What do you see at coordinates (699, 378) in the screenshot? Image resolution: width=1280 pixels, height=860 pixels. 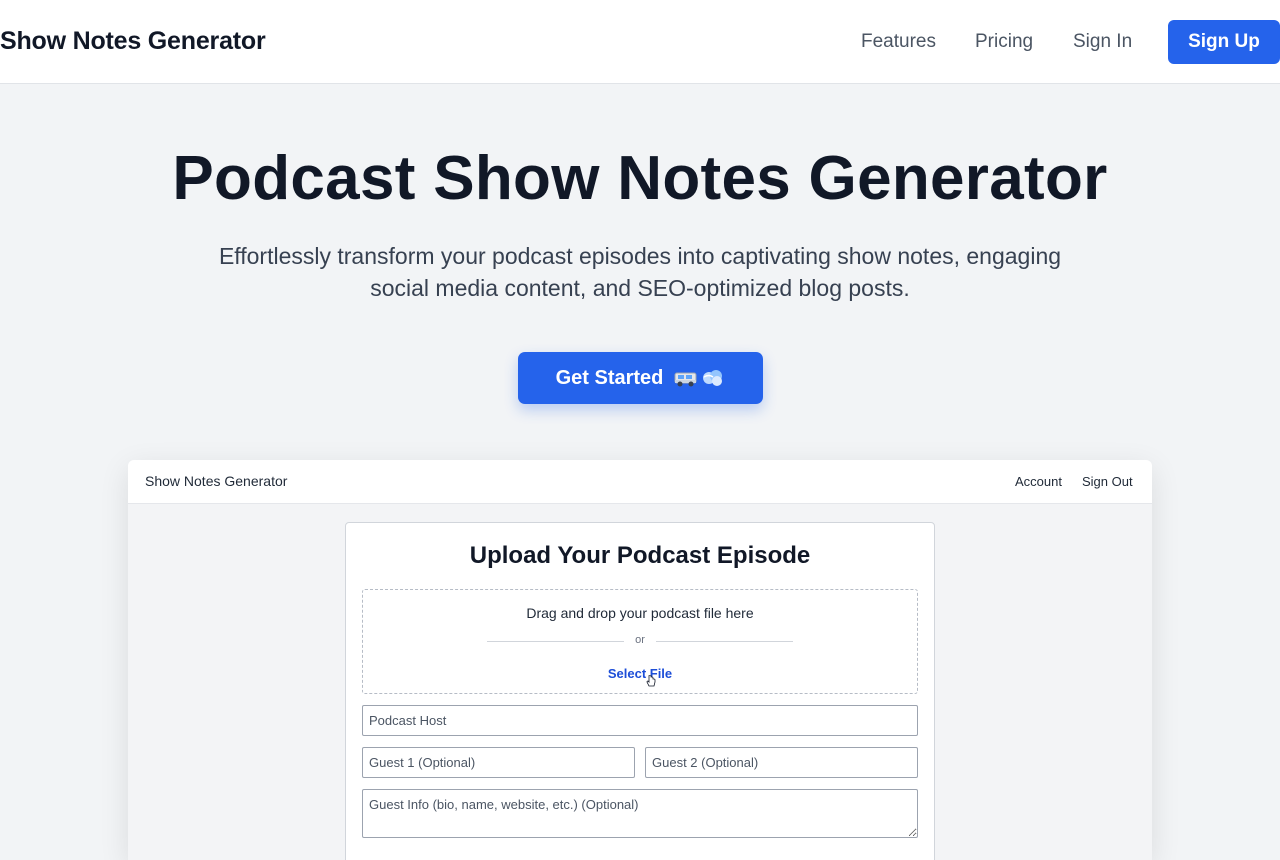 I see `cta-emoji` at bounding box center [699, 378].